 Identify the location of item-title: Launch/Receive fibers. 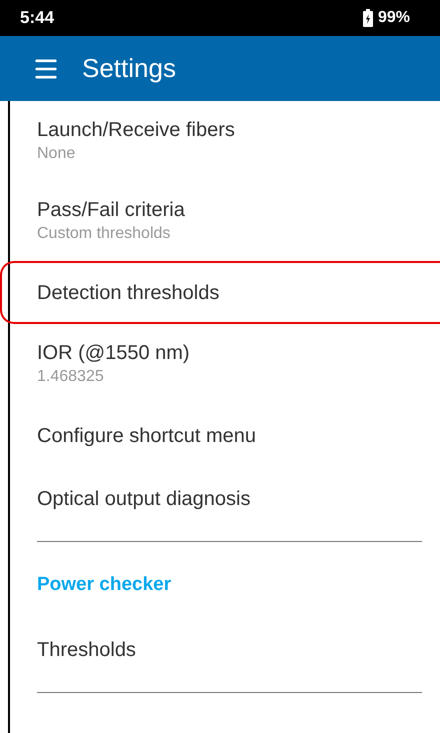
(136, 130).